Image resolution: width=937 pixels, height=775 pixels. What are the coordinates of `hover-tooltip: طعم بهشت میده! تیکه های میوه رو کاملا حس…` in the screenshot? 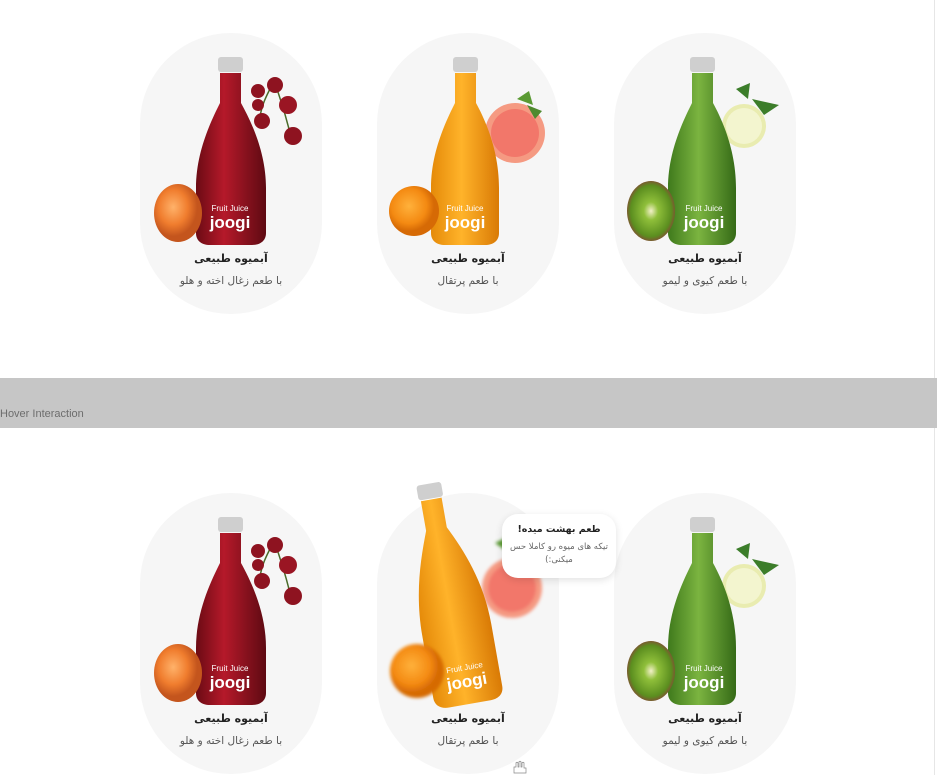 It's located at (559, 546).